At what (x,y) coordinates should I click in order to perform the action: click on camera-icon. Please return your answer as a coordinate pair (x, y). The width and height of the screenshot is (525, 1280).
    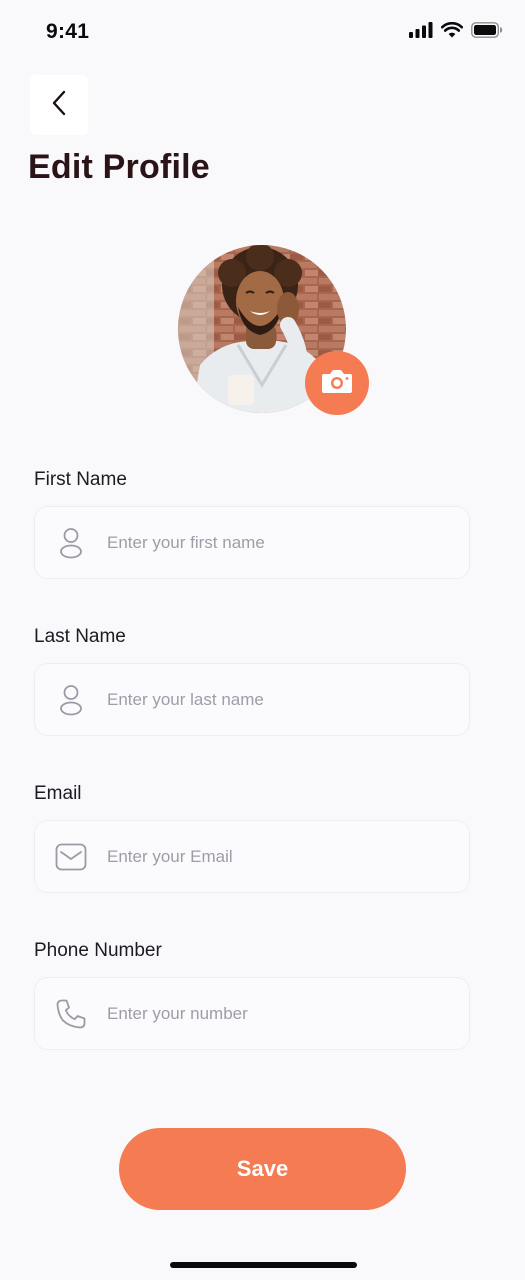
    Looking at the image, I should click on (337, 383).